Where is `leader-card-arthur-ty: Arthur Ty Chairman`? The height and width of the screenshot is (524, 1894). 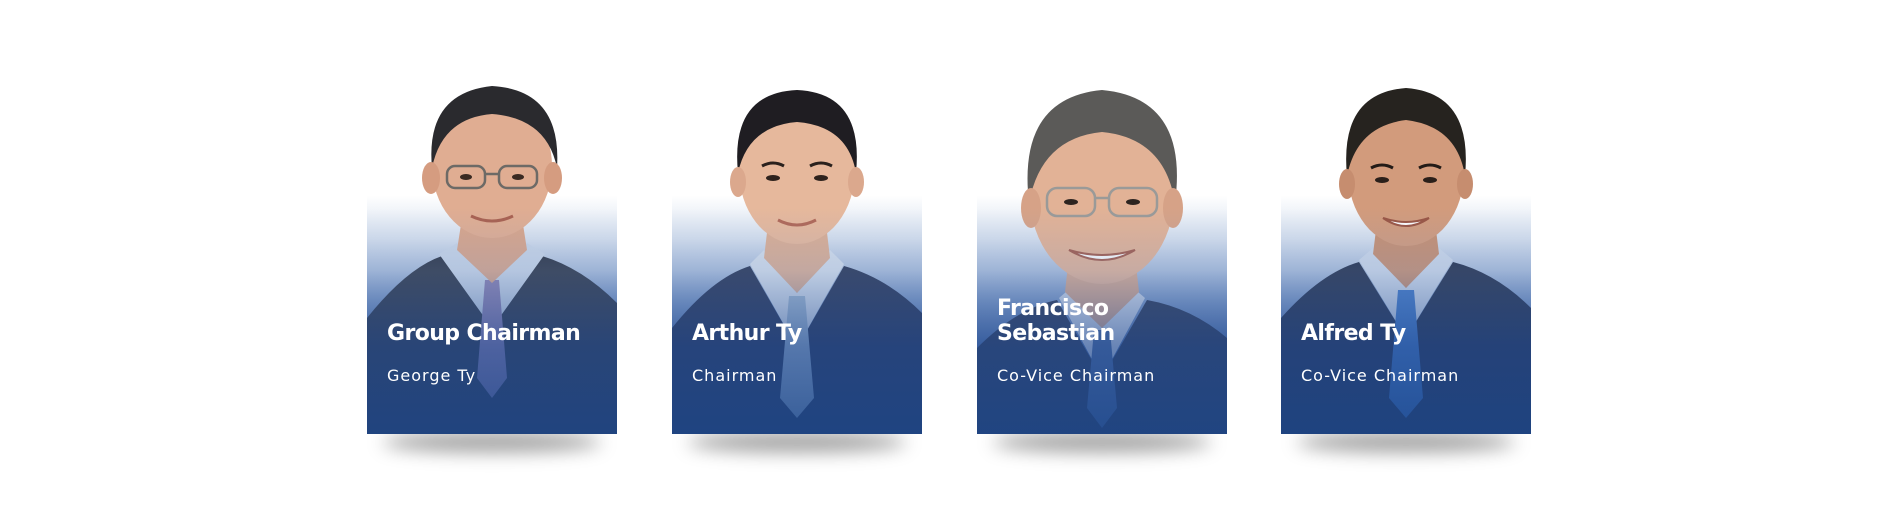
leader-card-arthur-ty: Arthur Ty Chairman is located at coordinates (797, 265).